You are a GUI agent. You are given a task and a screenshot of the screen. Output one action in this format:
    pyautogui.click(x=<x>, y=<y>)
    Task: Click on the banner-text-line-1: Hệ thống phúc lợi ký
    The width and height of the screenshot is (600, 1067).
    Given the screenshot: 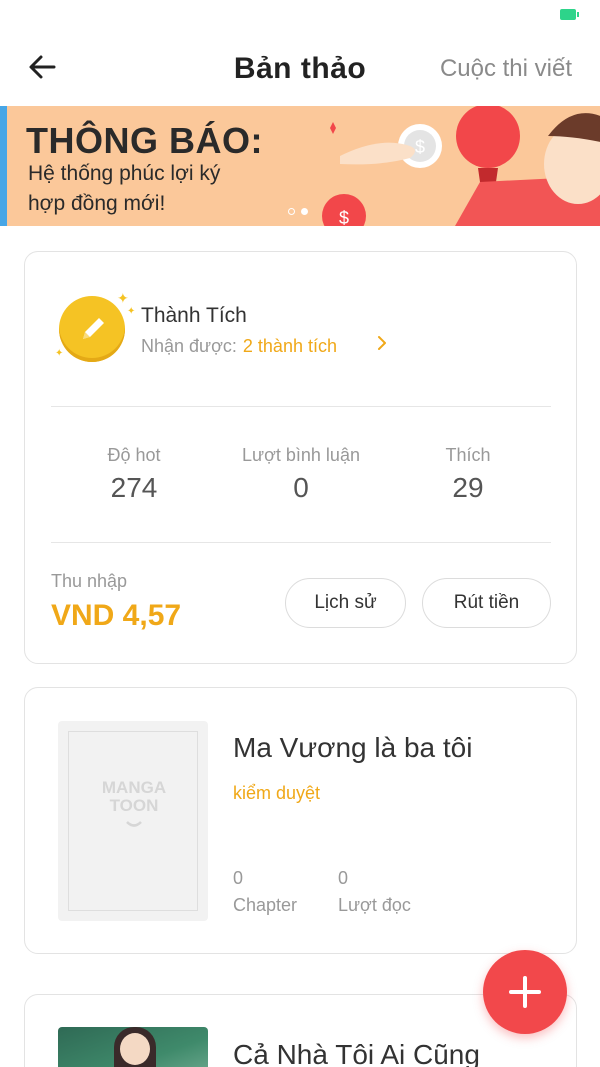 What is the action you would take?
    pyautogui.click(x=124, y=173)
    